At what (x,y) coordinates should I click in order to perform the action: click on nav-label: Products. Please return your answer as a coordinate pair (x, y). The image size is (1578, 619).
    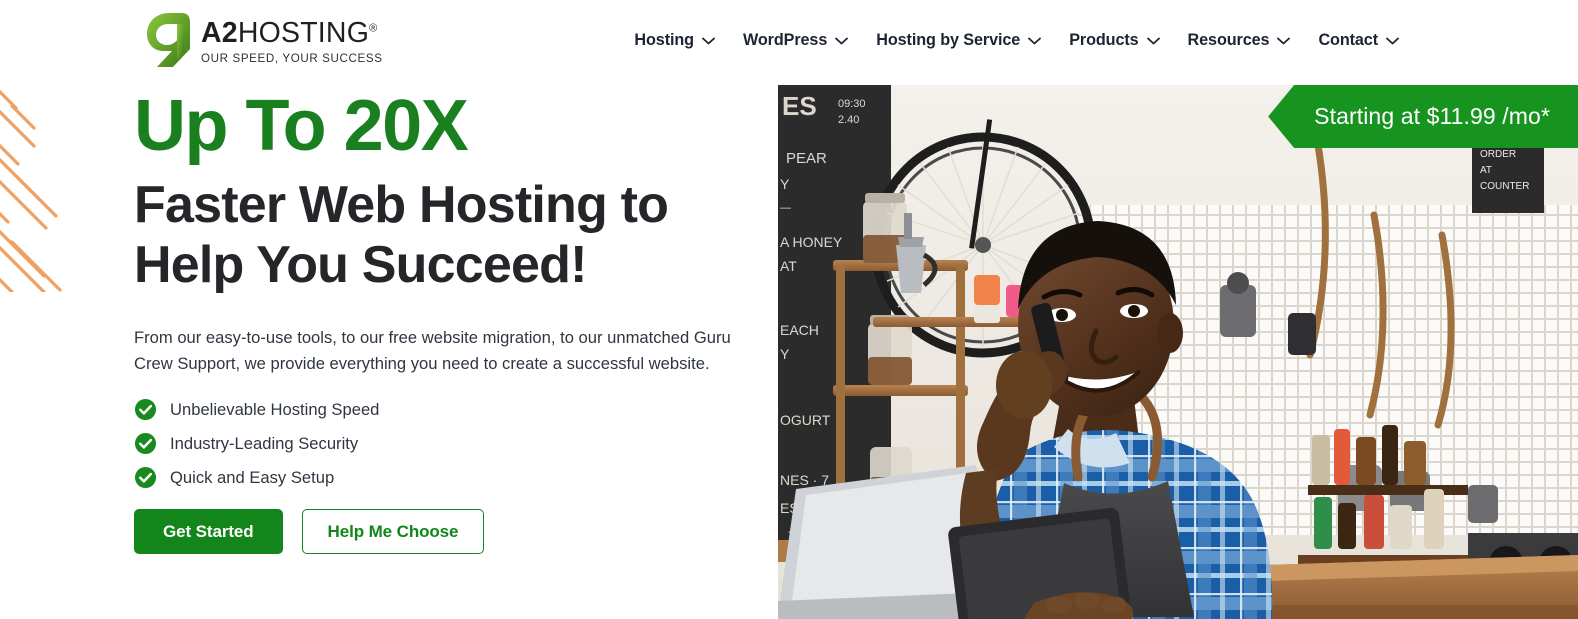
    Looking at the image, I should click on (1104, 40).